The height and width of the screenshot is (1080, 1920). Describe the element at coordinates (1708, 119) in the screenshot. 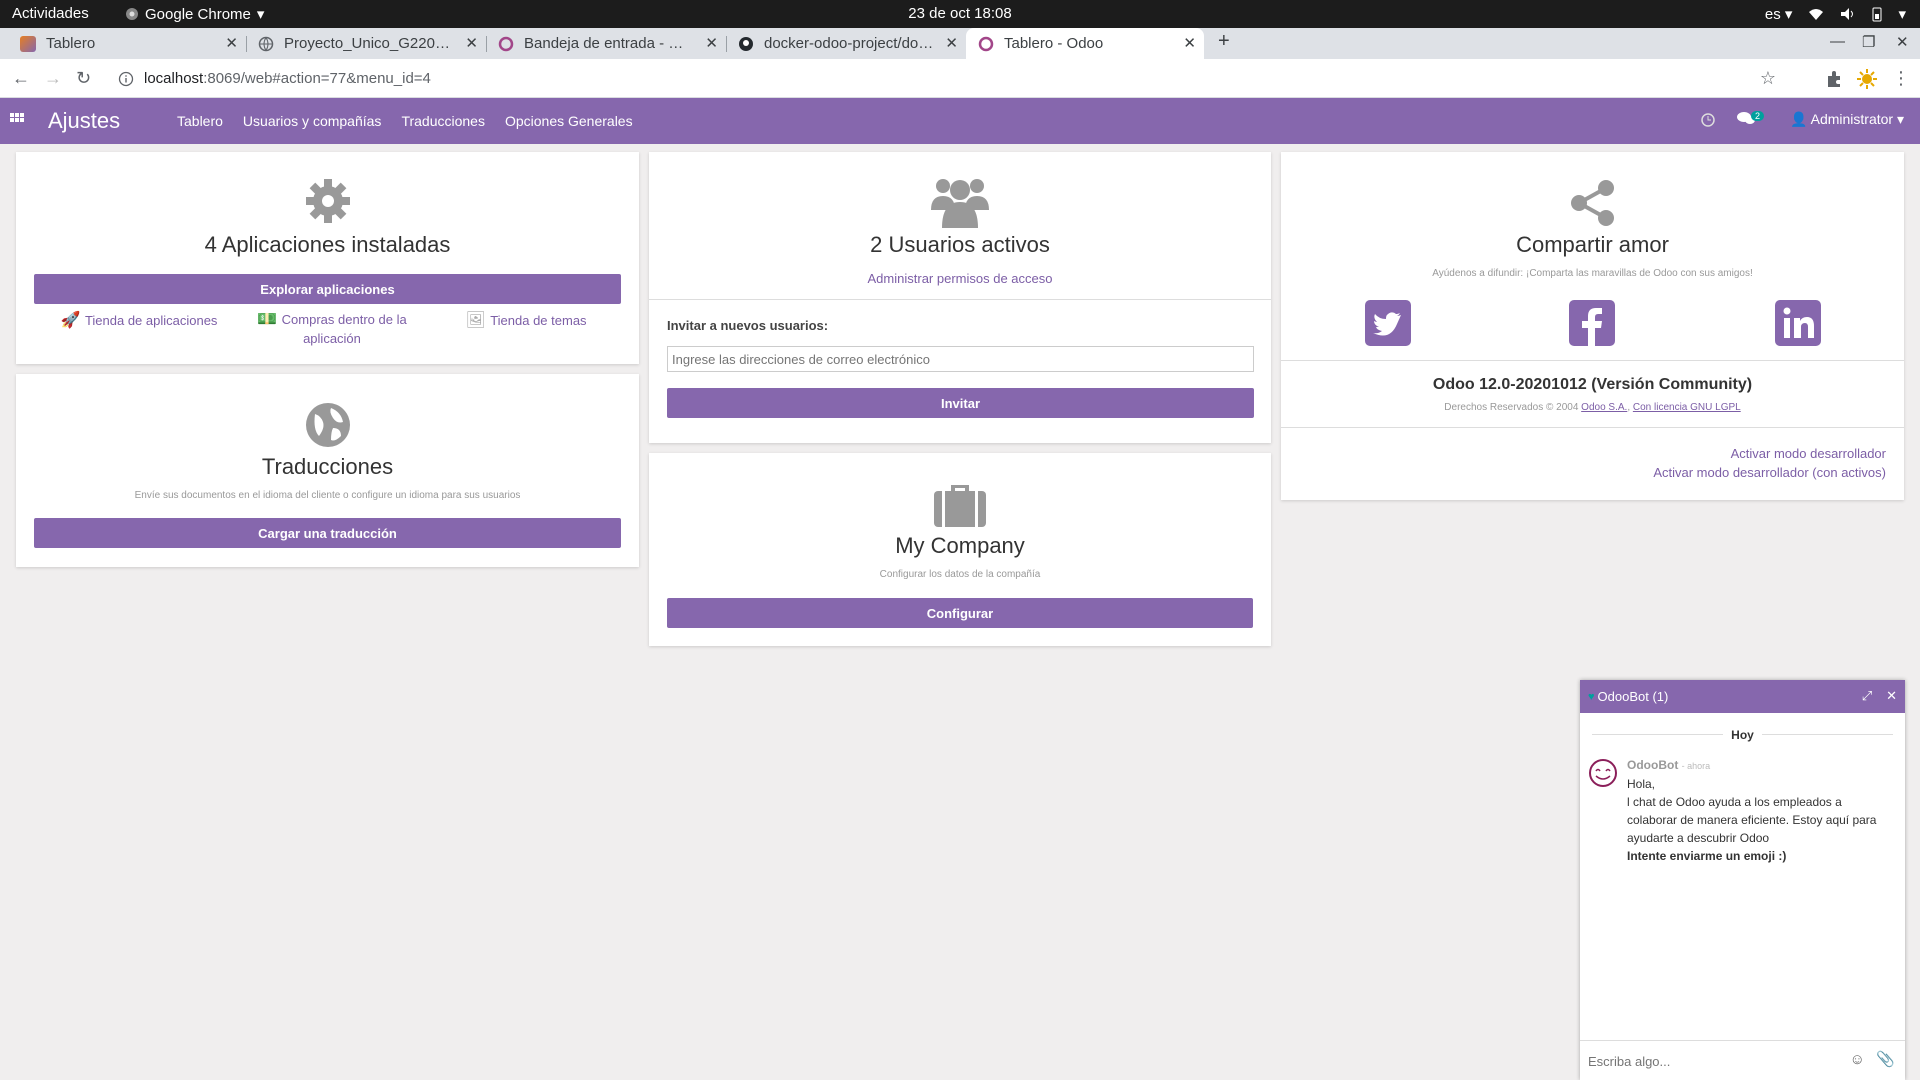

I see `activity-clock-icon` at that location.